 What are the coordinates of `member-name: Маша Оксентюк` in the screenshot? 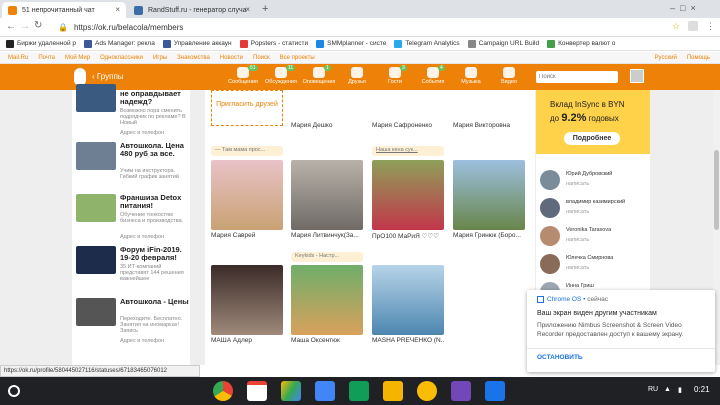 It's located at (327, 340).